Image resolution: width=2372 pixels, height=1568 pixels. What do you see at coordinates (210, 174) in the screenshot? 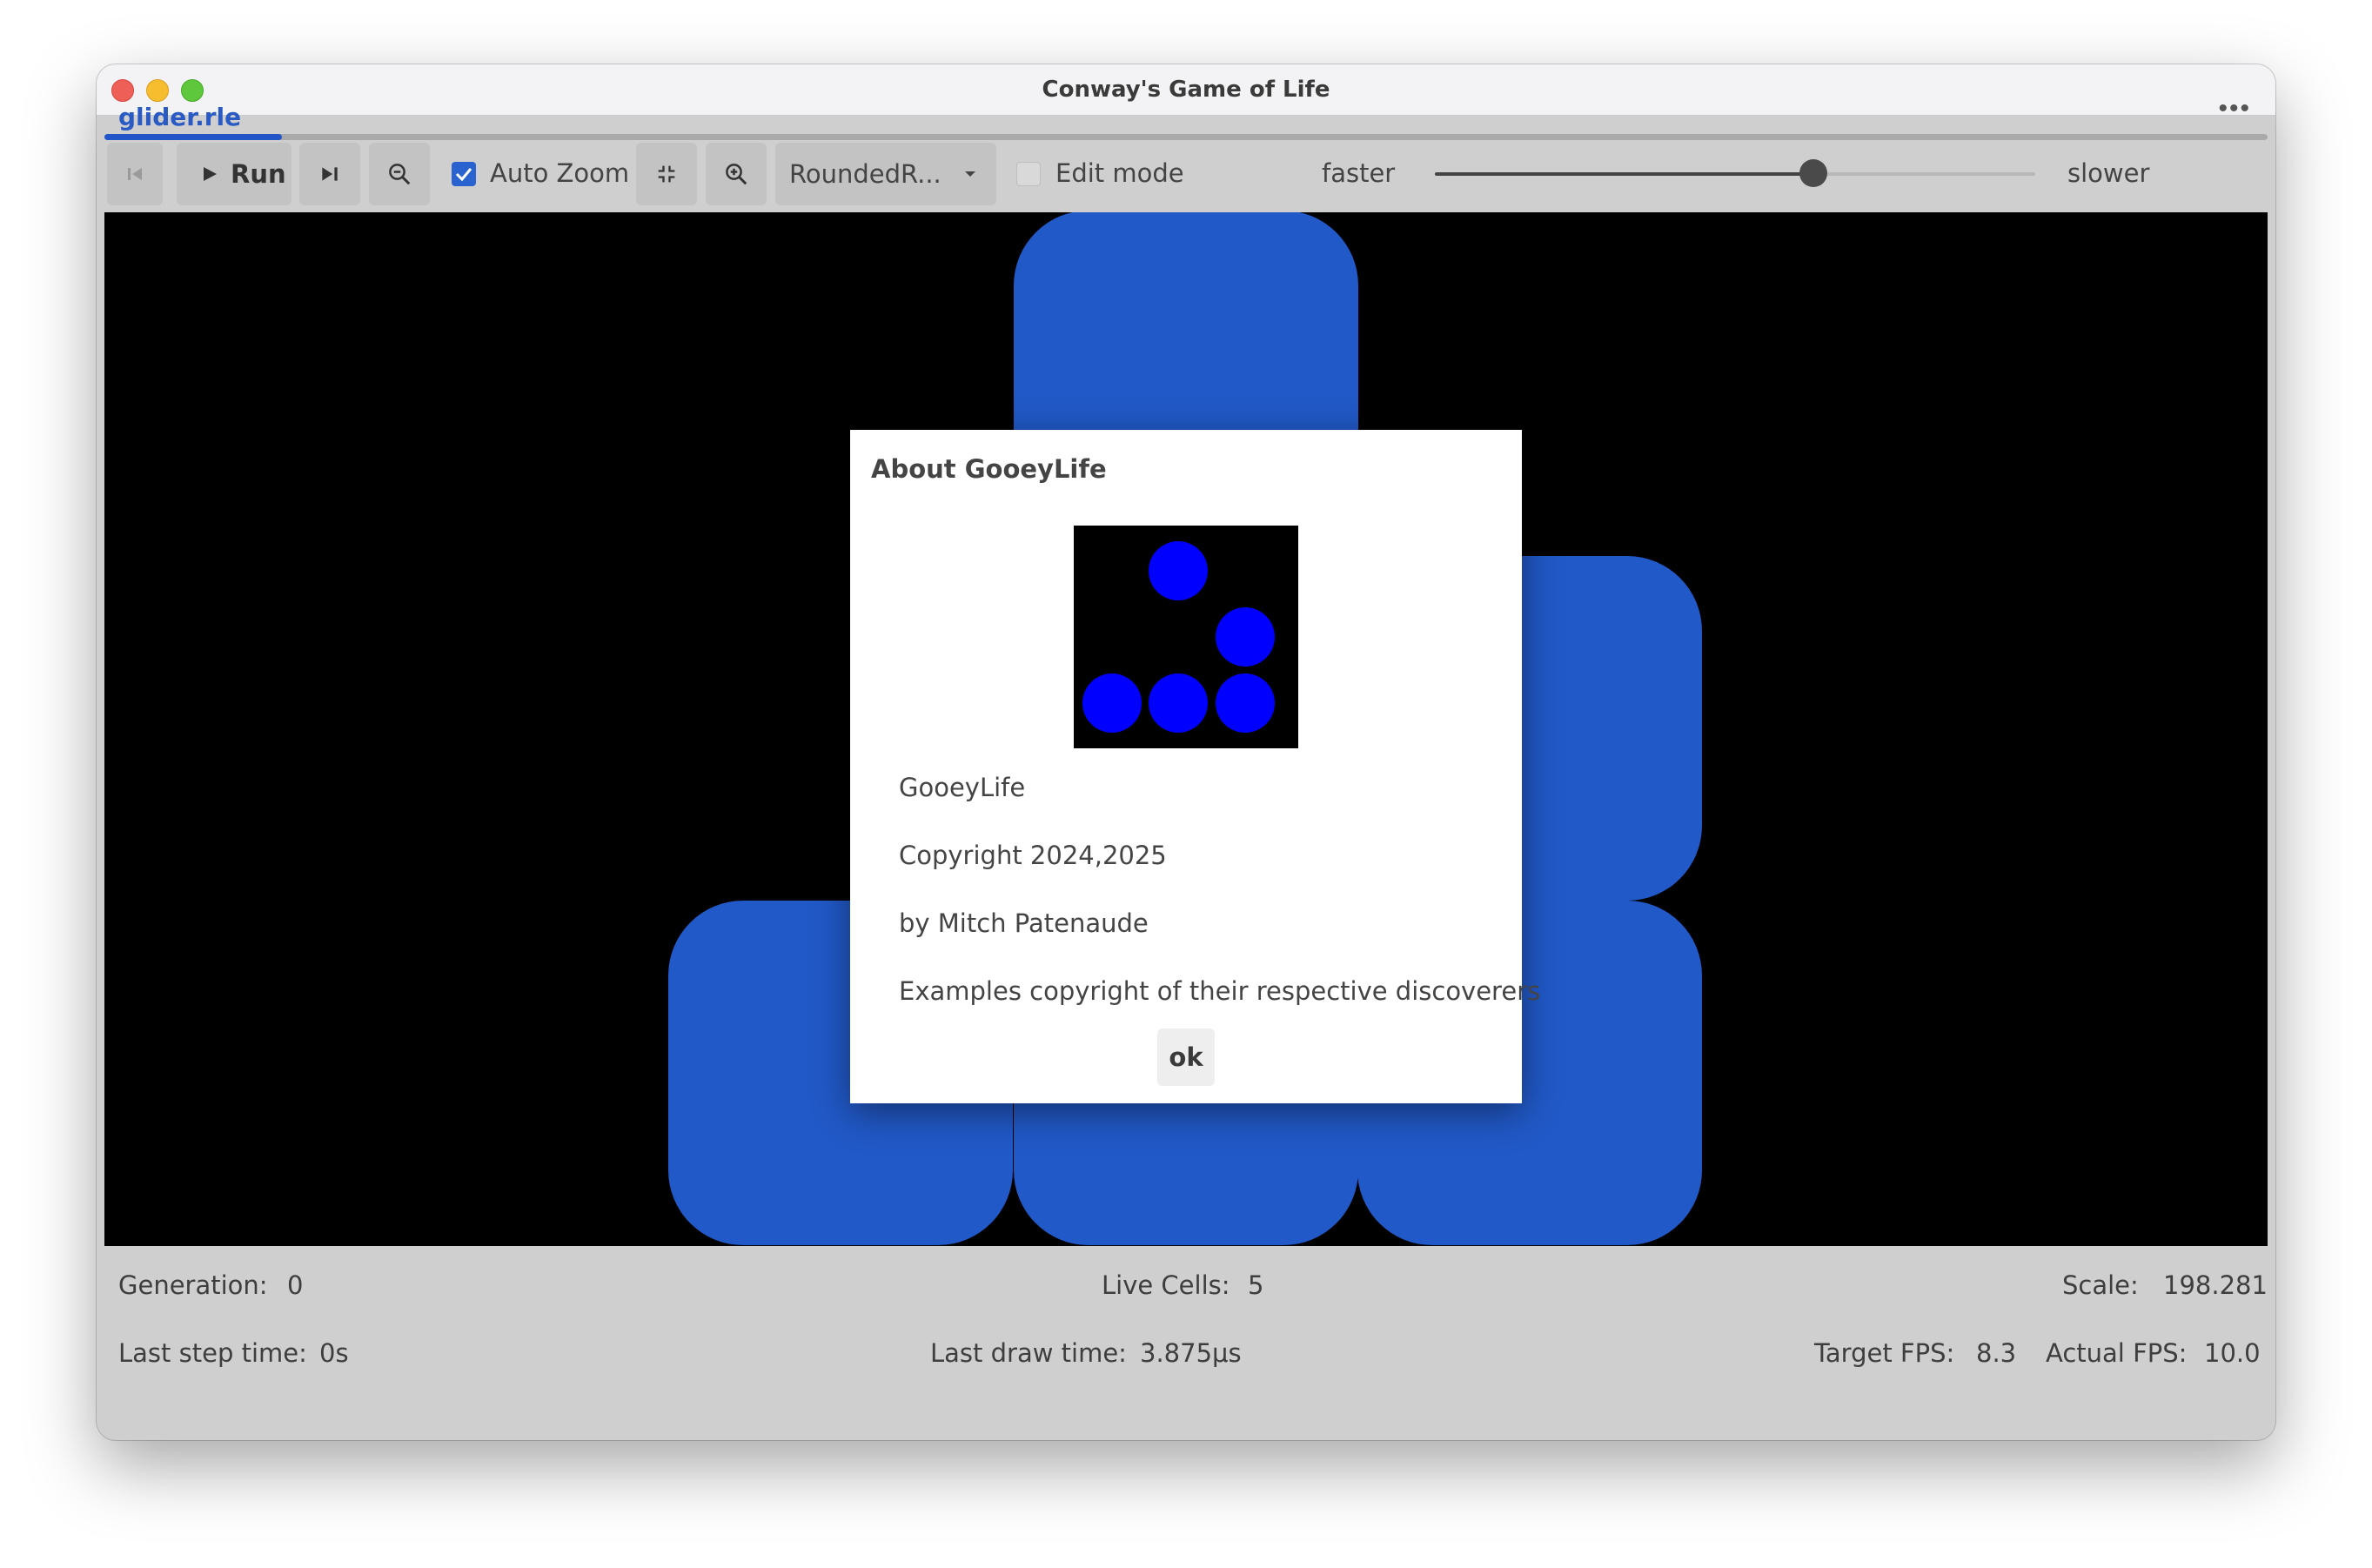
I see `play-icon` at bounding box center [210, 174].